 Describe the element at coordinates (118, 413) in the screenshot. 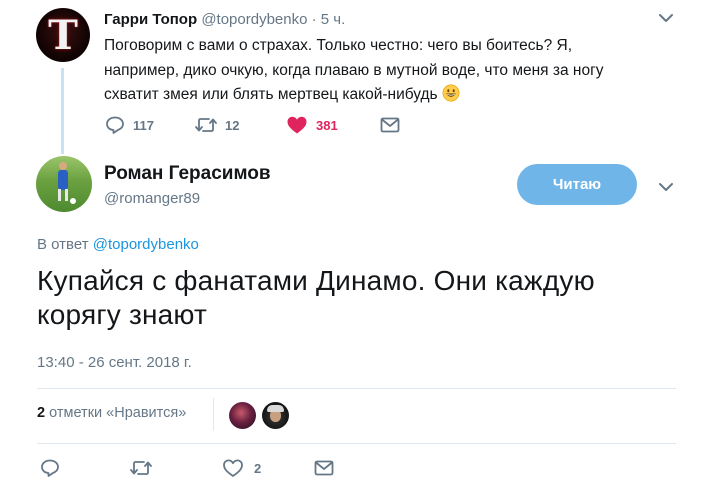

I see `likes-summary-label: отметки «Нравится»` at that location.